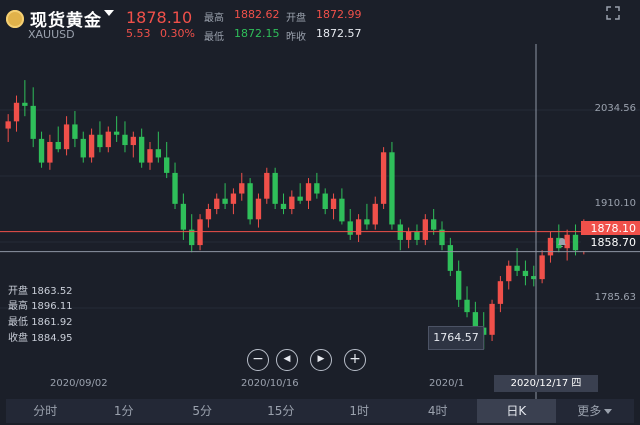 The image size is (640, 425). I want to click on low-value: 1872.15, so click(257, 33).